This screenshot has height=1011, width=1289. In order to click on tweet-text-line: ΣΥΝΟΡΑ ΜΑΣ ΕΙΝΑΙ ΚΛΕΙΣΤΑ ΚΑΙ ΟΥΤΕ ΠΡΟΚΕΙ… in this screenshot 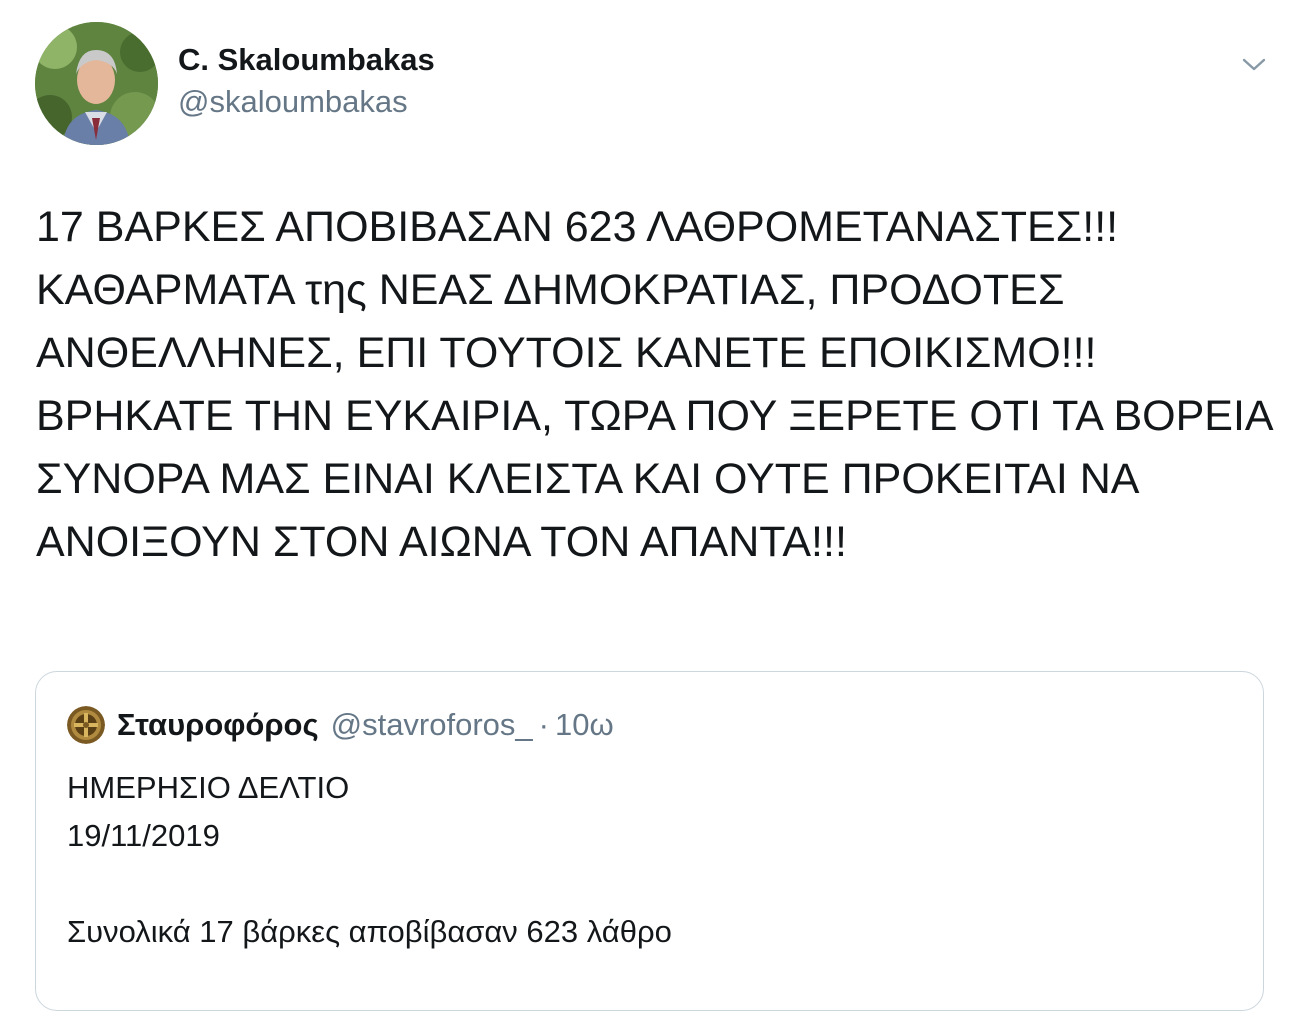, I will do `click(588, 479)`.